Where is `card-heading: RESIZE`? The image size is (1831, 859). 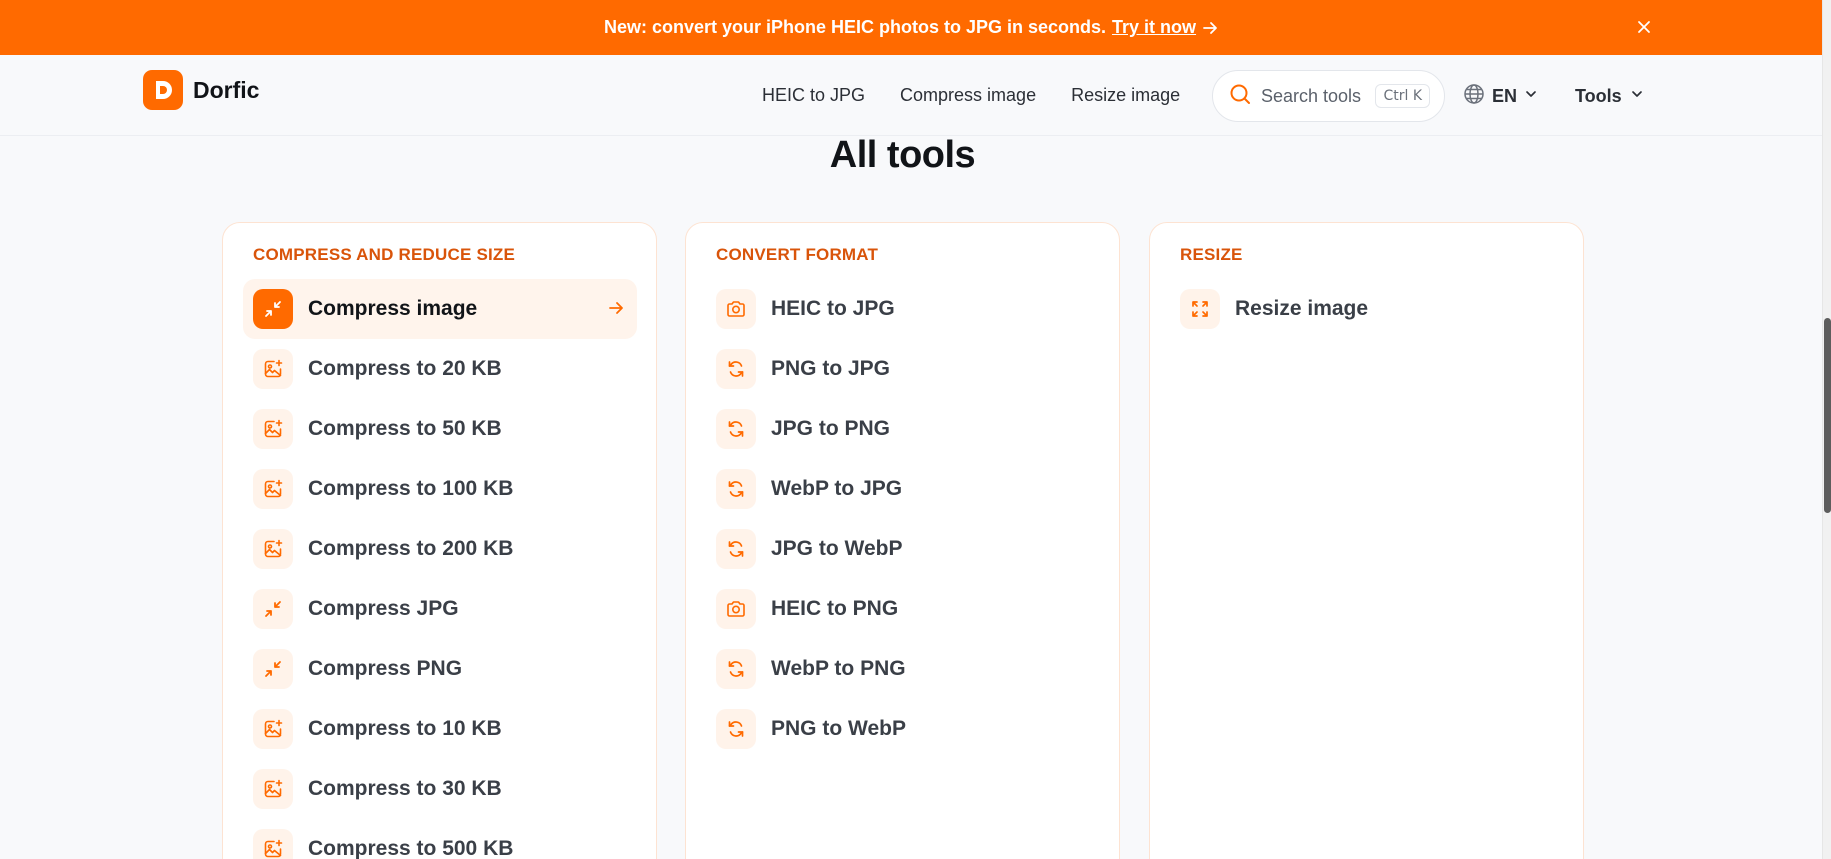 card-heading: RESIZE is located at coordinates (1211, 254).